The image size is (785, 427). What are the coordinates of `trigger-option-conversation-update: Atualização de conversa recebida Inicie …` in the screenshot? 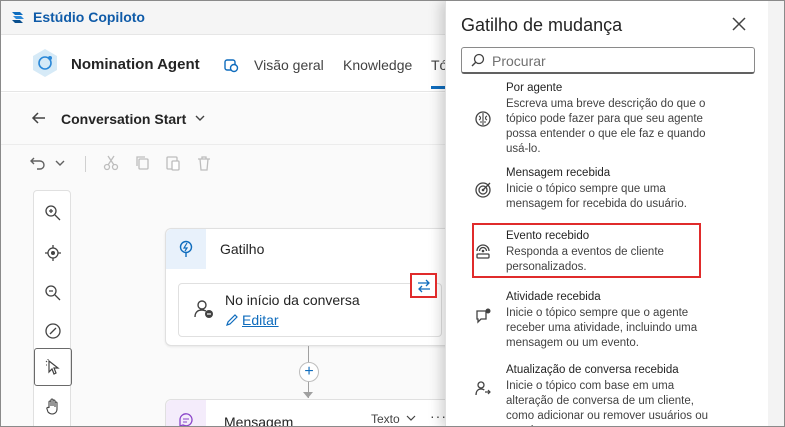 It's located at (611, 395).